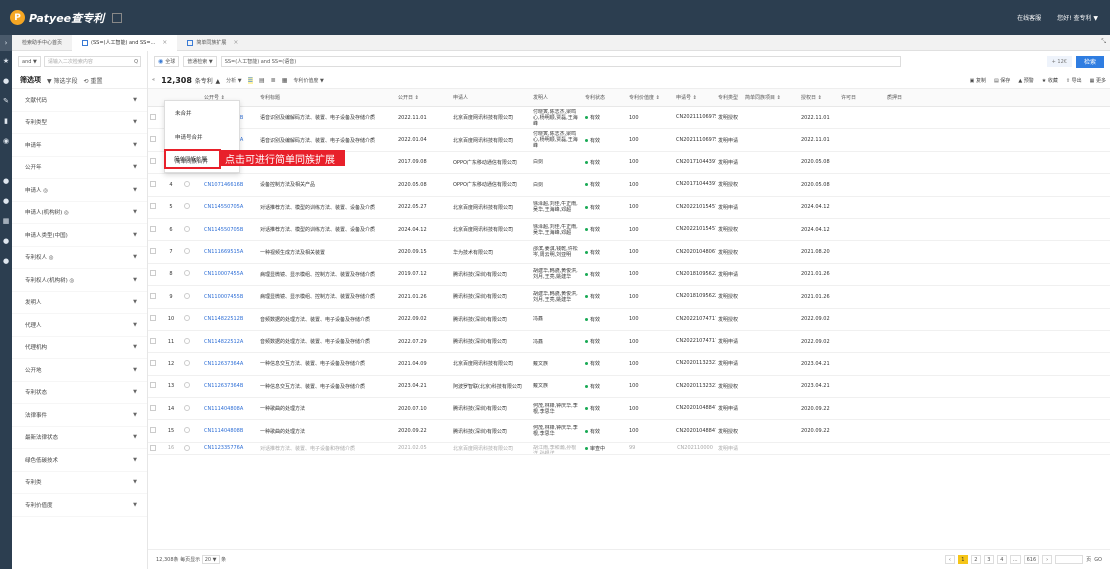  What do you see at coordinates (66, 18) in the screenshot?
I see `app-logo: P Patyee查专利` at bounding box center [66, 18].